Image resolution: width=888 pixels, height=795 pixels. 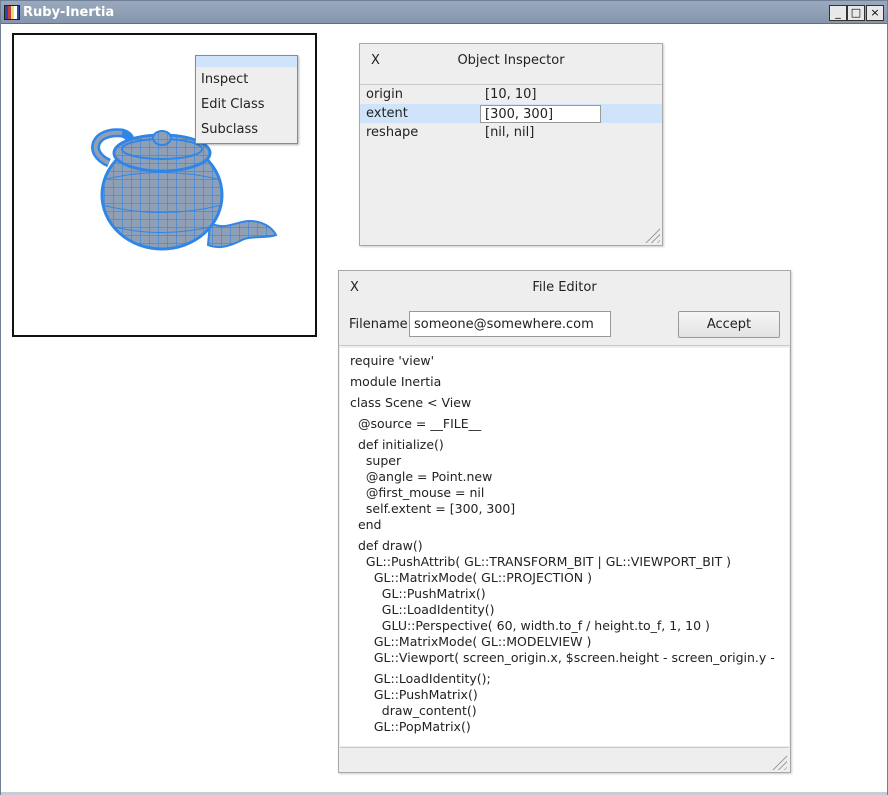 What do you see at coordinates (392, 132) in the screenshot?
I see `property-name: reshape` at bounding box center [392, 132].